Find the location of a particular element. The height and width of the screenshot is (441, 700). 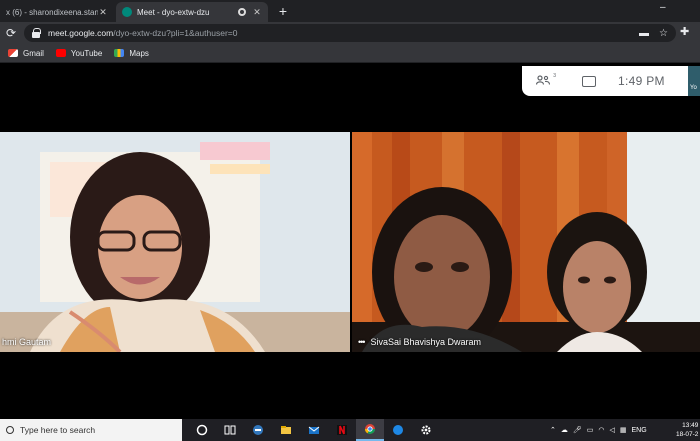

people-icon is located at coordinates (543, 79).